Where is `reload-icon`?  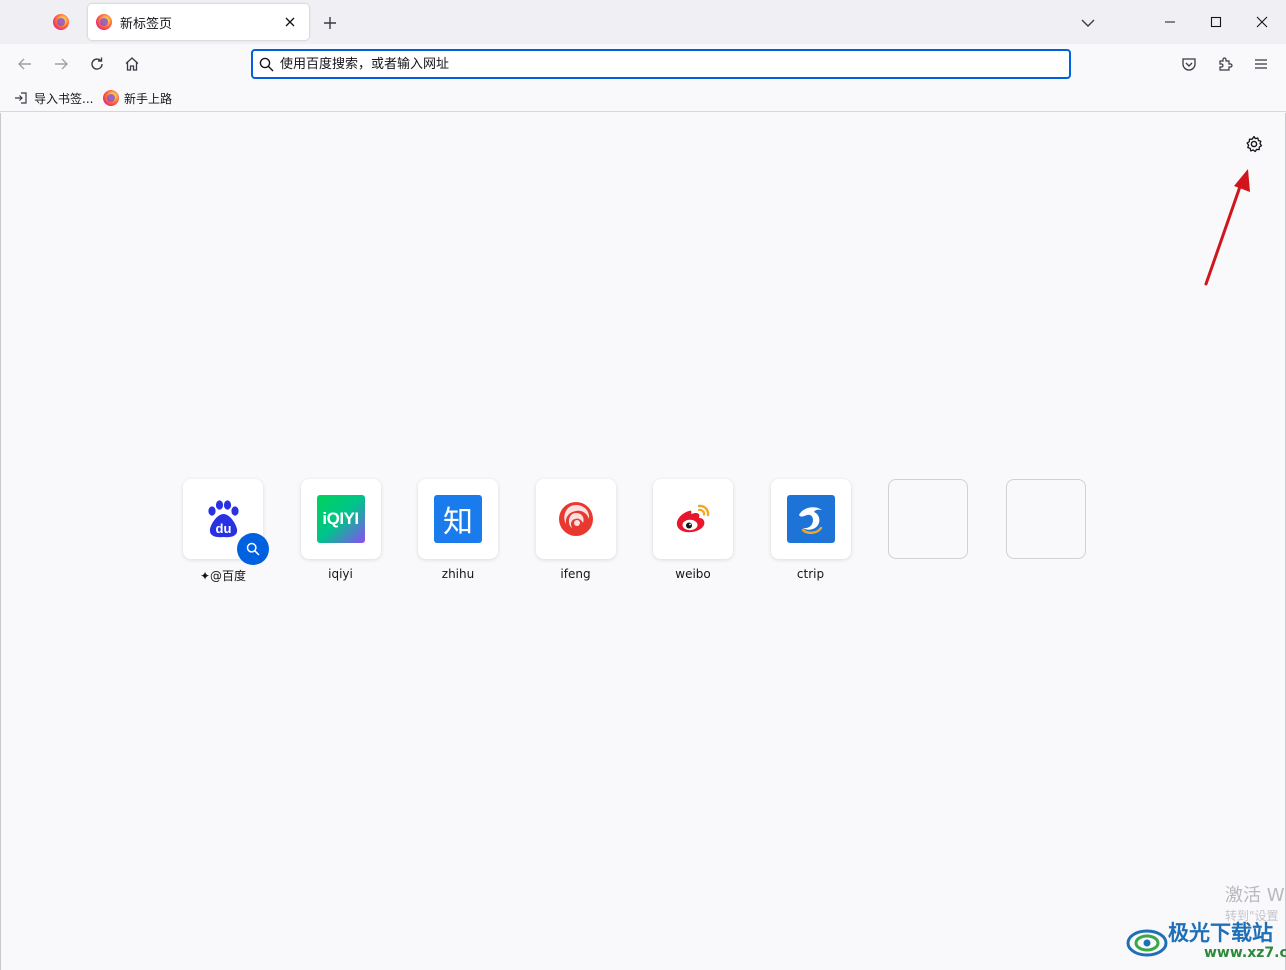
reload-icon is located at coordinates (97, 63).